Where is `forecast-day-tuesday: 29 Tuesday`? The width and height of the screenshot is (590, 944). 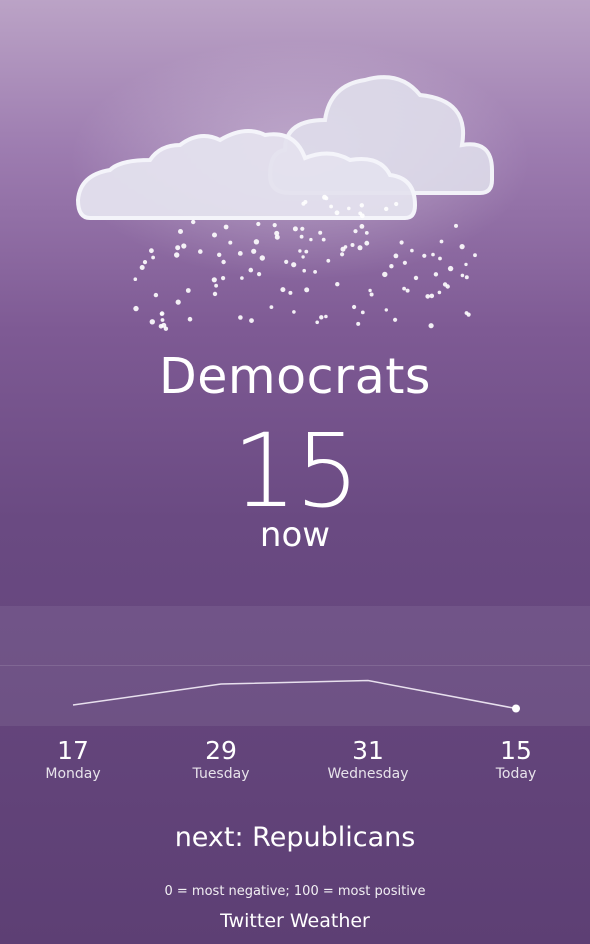 forecast-day-tuesday: 29 Tuesday is located at coordinates (221, 759).